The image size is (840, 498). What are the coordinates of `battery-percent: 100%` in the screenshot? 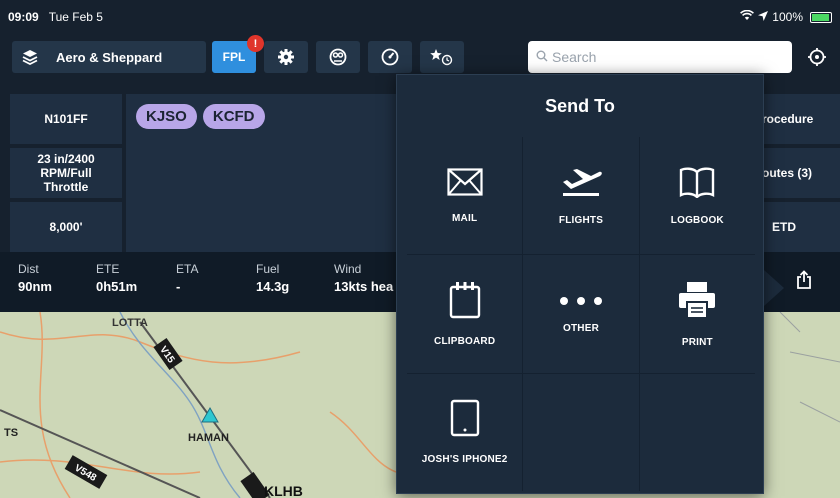 It's located at (787, 17).